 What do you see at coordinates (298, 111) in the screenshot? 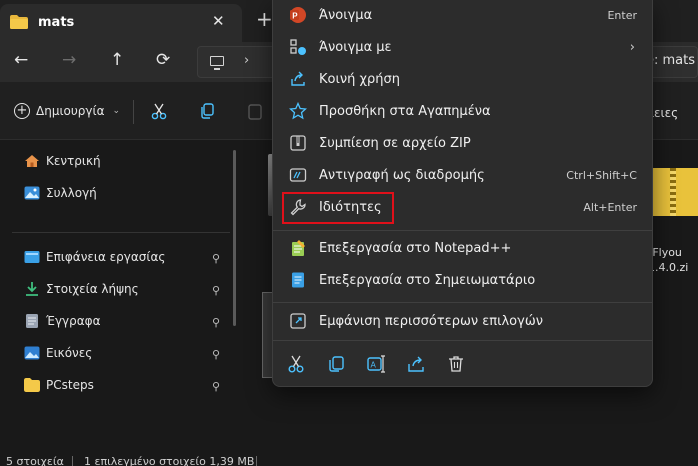
I see `star-icon` at bounding box center [298, 111].